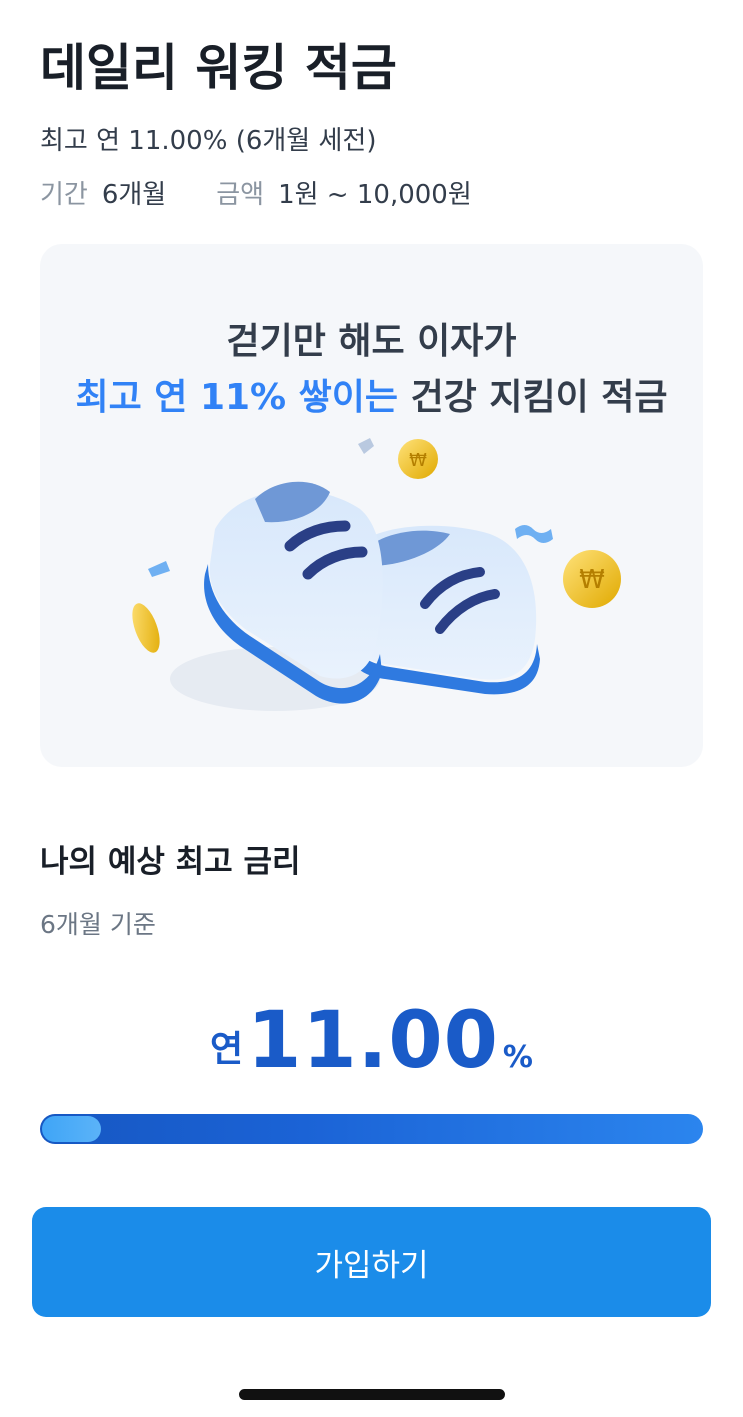 The width and height of the screenshot is (743, 1417). What do you see at coordinates (237, 397) in the screenshot?
I see `hero-accent-text: 최고 연 11% 쌓이는` at bounding box center [237, 397].